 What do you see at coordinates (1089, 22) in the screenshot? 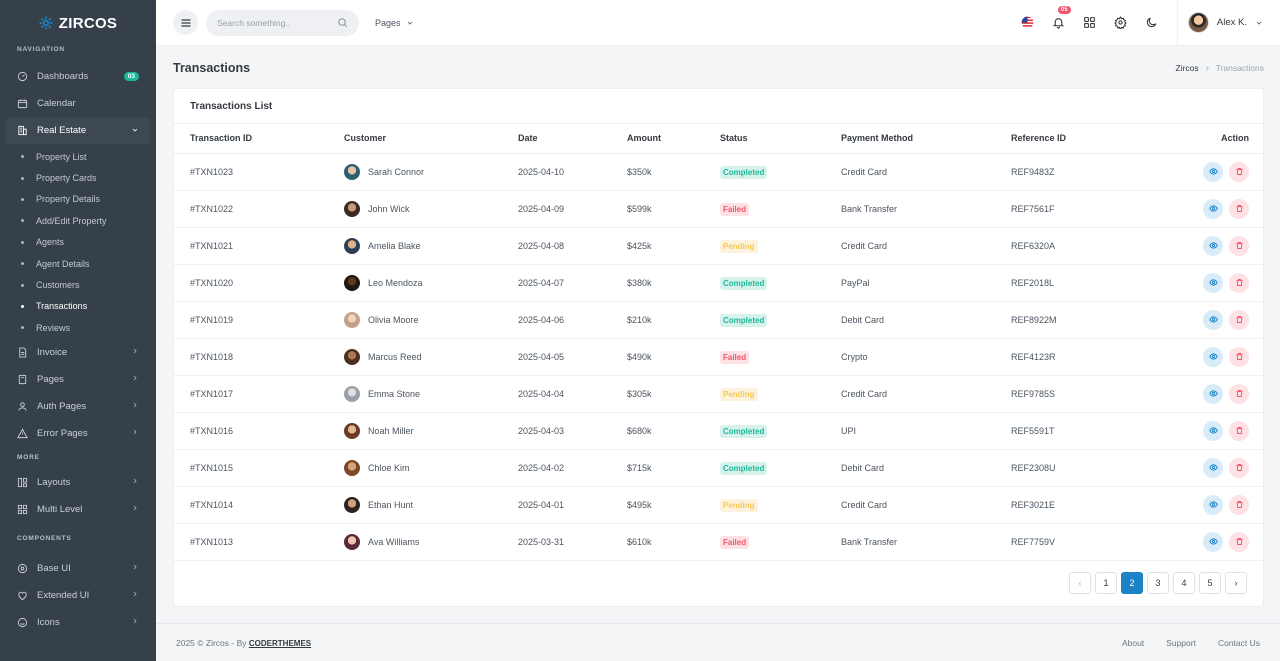
I see `apps-button` at bounding box center [1089, 22].